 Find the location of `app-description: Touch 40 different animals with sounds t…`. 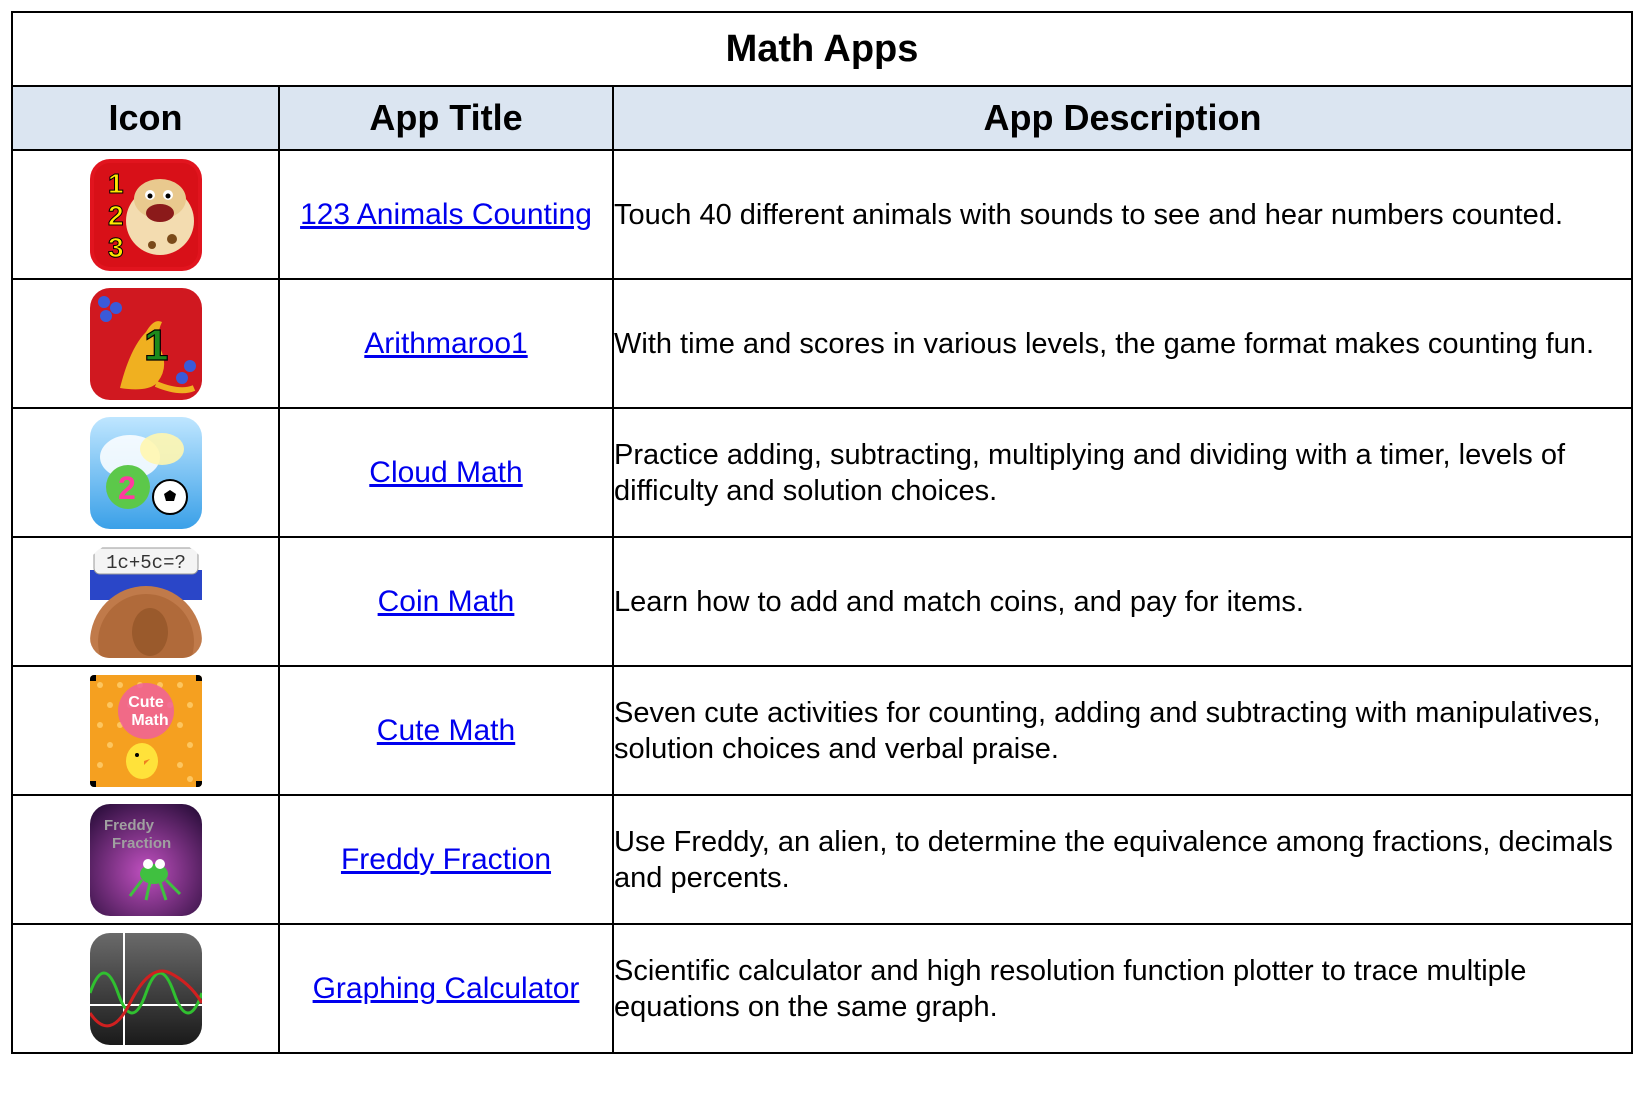

app-description: Touch 40 different animals with sounds t… is located at coordinates (1122, 214).